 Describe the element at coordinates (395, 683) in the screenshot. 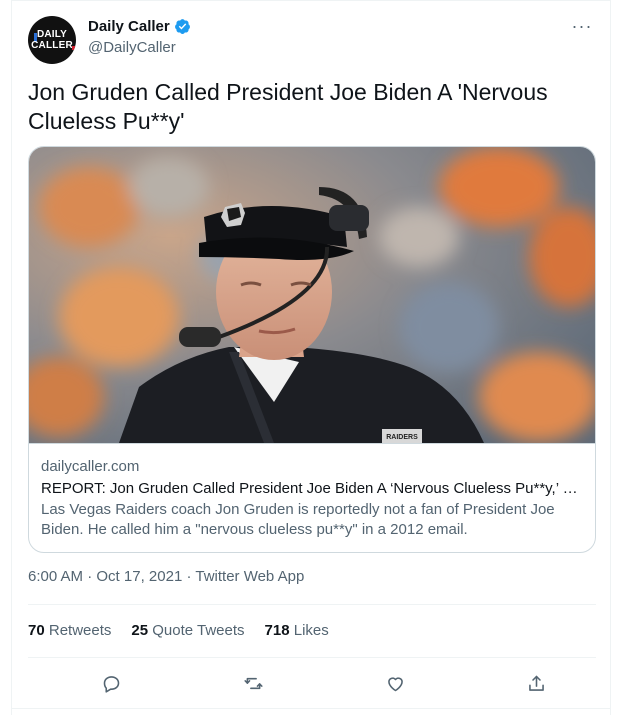

I see `like-icon` at that location.